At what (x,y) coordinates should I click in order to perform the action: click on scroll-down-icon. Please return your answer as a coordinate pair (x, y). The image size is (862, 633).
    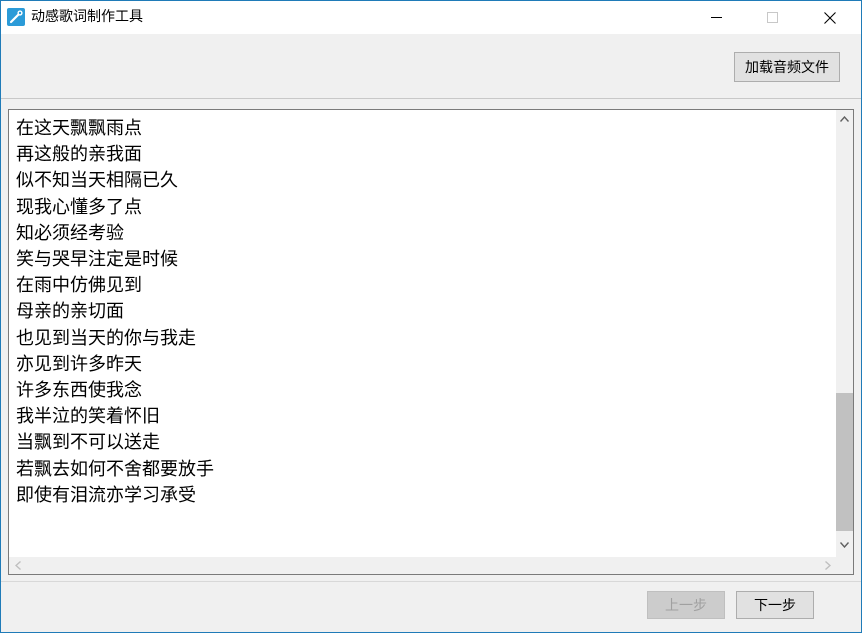
    Looking at the image, I should click on (844, 544).